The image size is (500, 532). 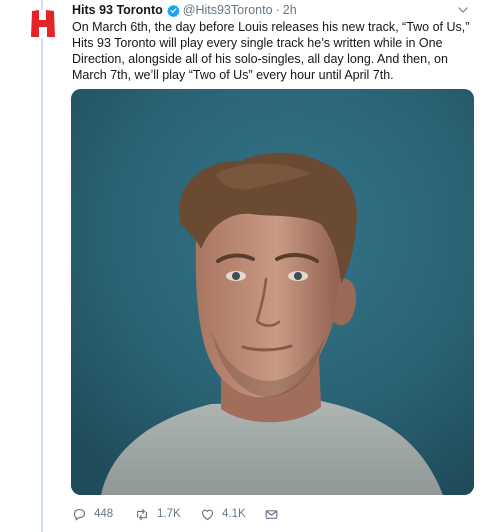 What do you see at coordinates (463, 10) in the screenshot?
I see `chevron-down-icon` at bounding box center [463, 10].